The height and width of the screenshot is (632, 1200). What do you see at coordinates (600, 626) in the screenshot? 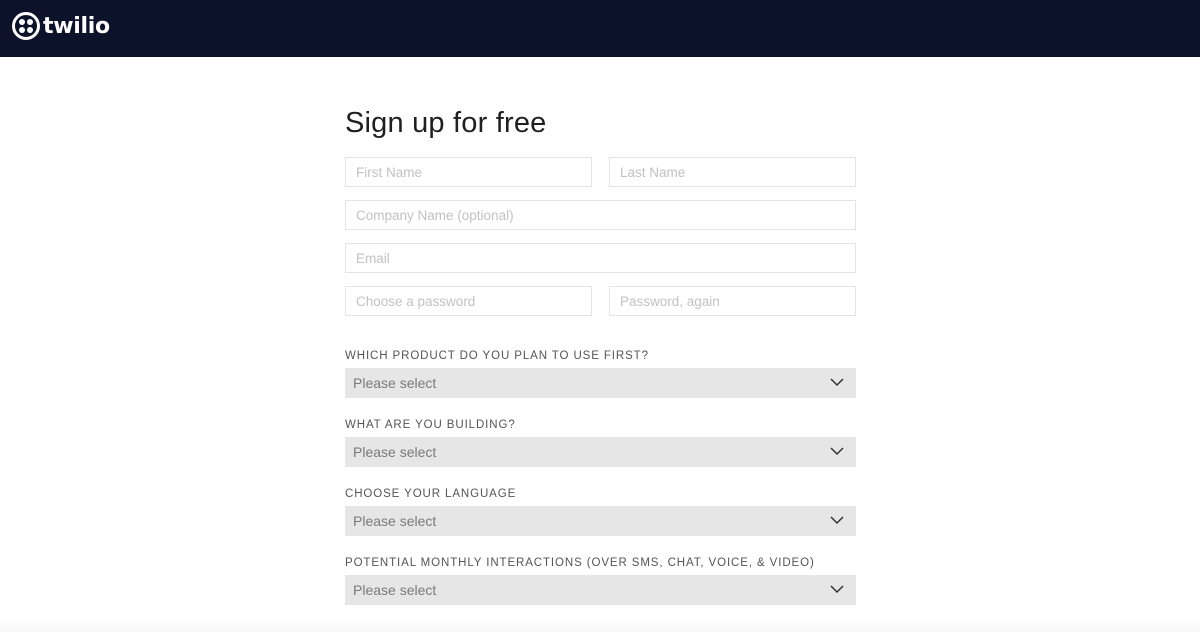
I see `bottom-divider` at bounding box center [600, 626].